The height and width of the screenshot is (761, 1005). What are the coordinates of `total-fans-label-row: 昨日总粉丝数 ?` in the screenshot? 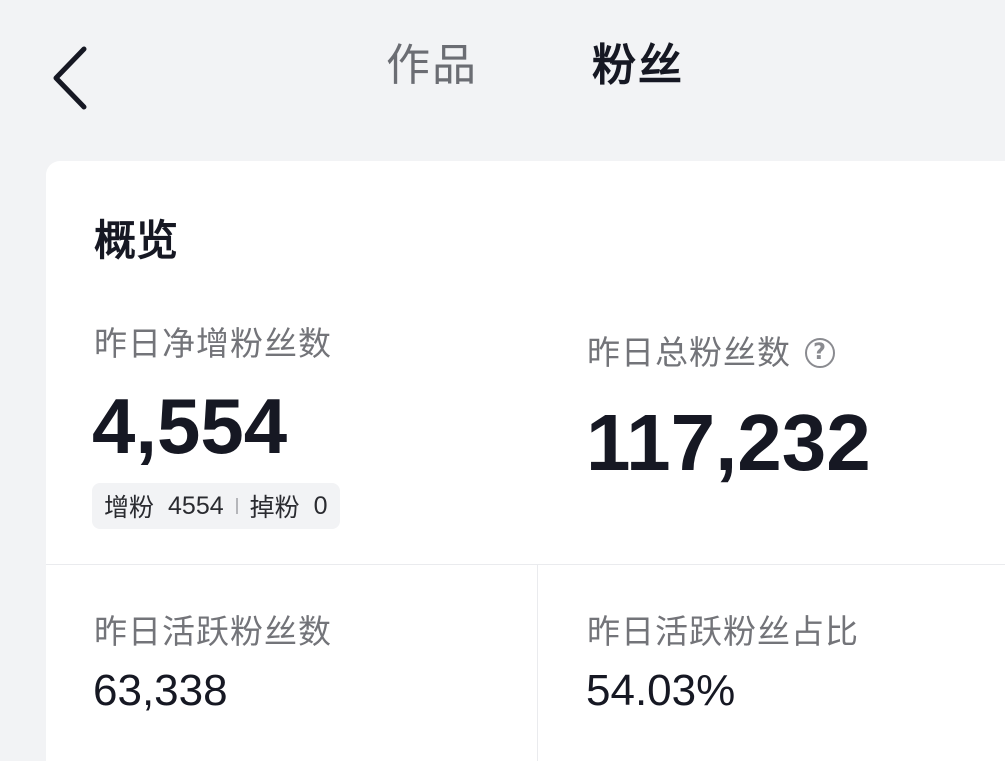 It's located at (711, 353).